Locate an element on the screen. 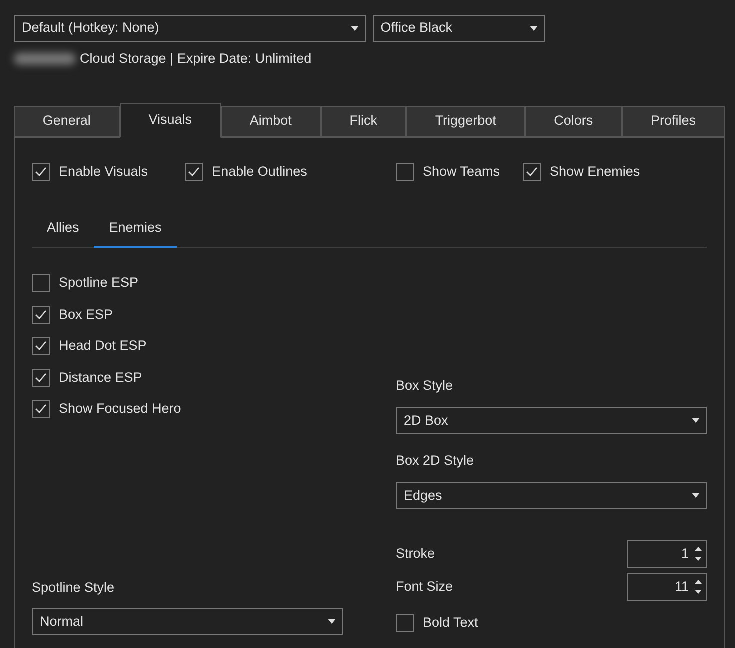 This screenshot has height=648, width=735. field-label: Spotline Style is located at coordinates (74, 588).